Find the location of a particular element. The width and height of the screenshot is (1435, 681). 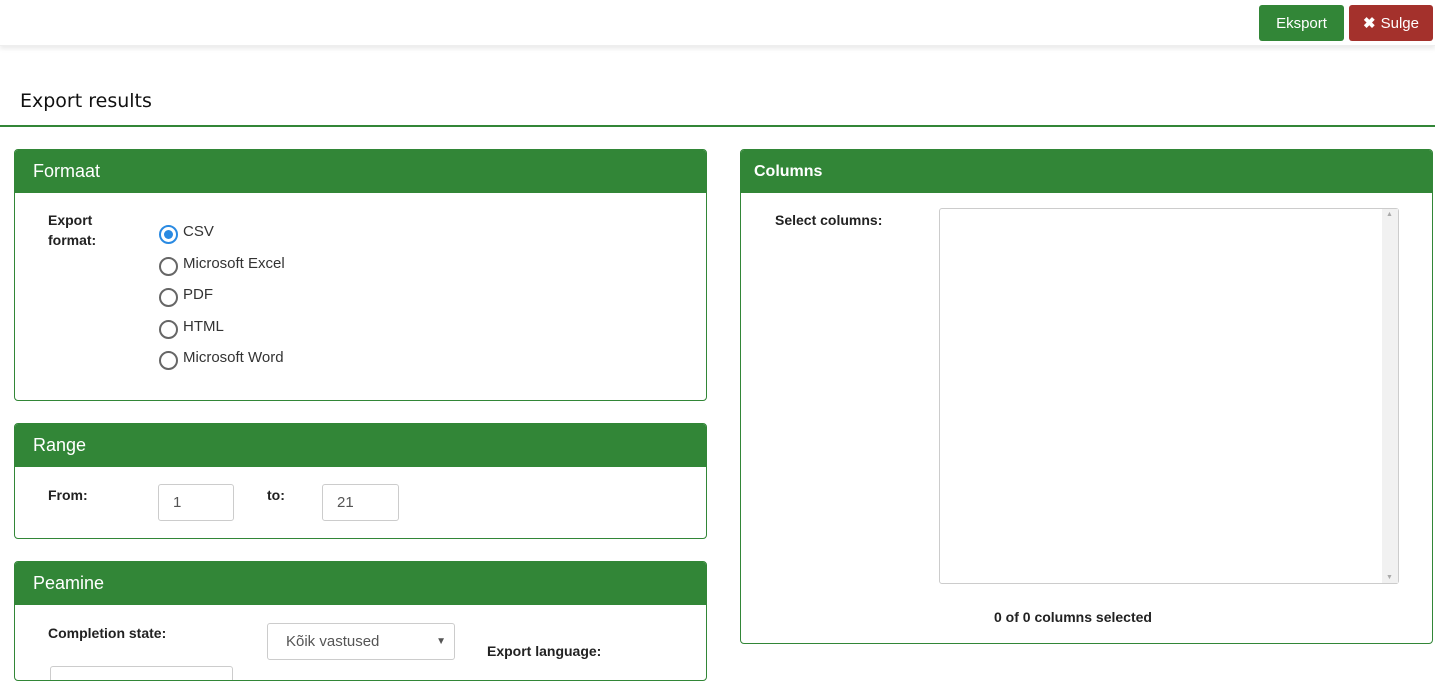

radio-word: Microsoft Word is located at coordinates (221, 359).